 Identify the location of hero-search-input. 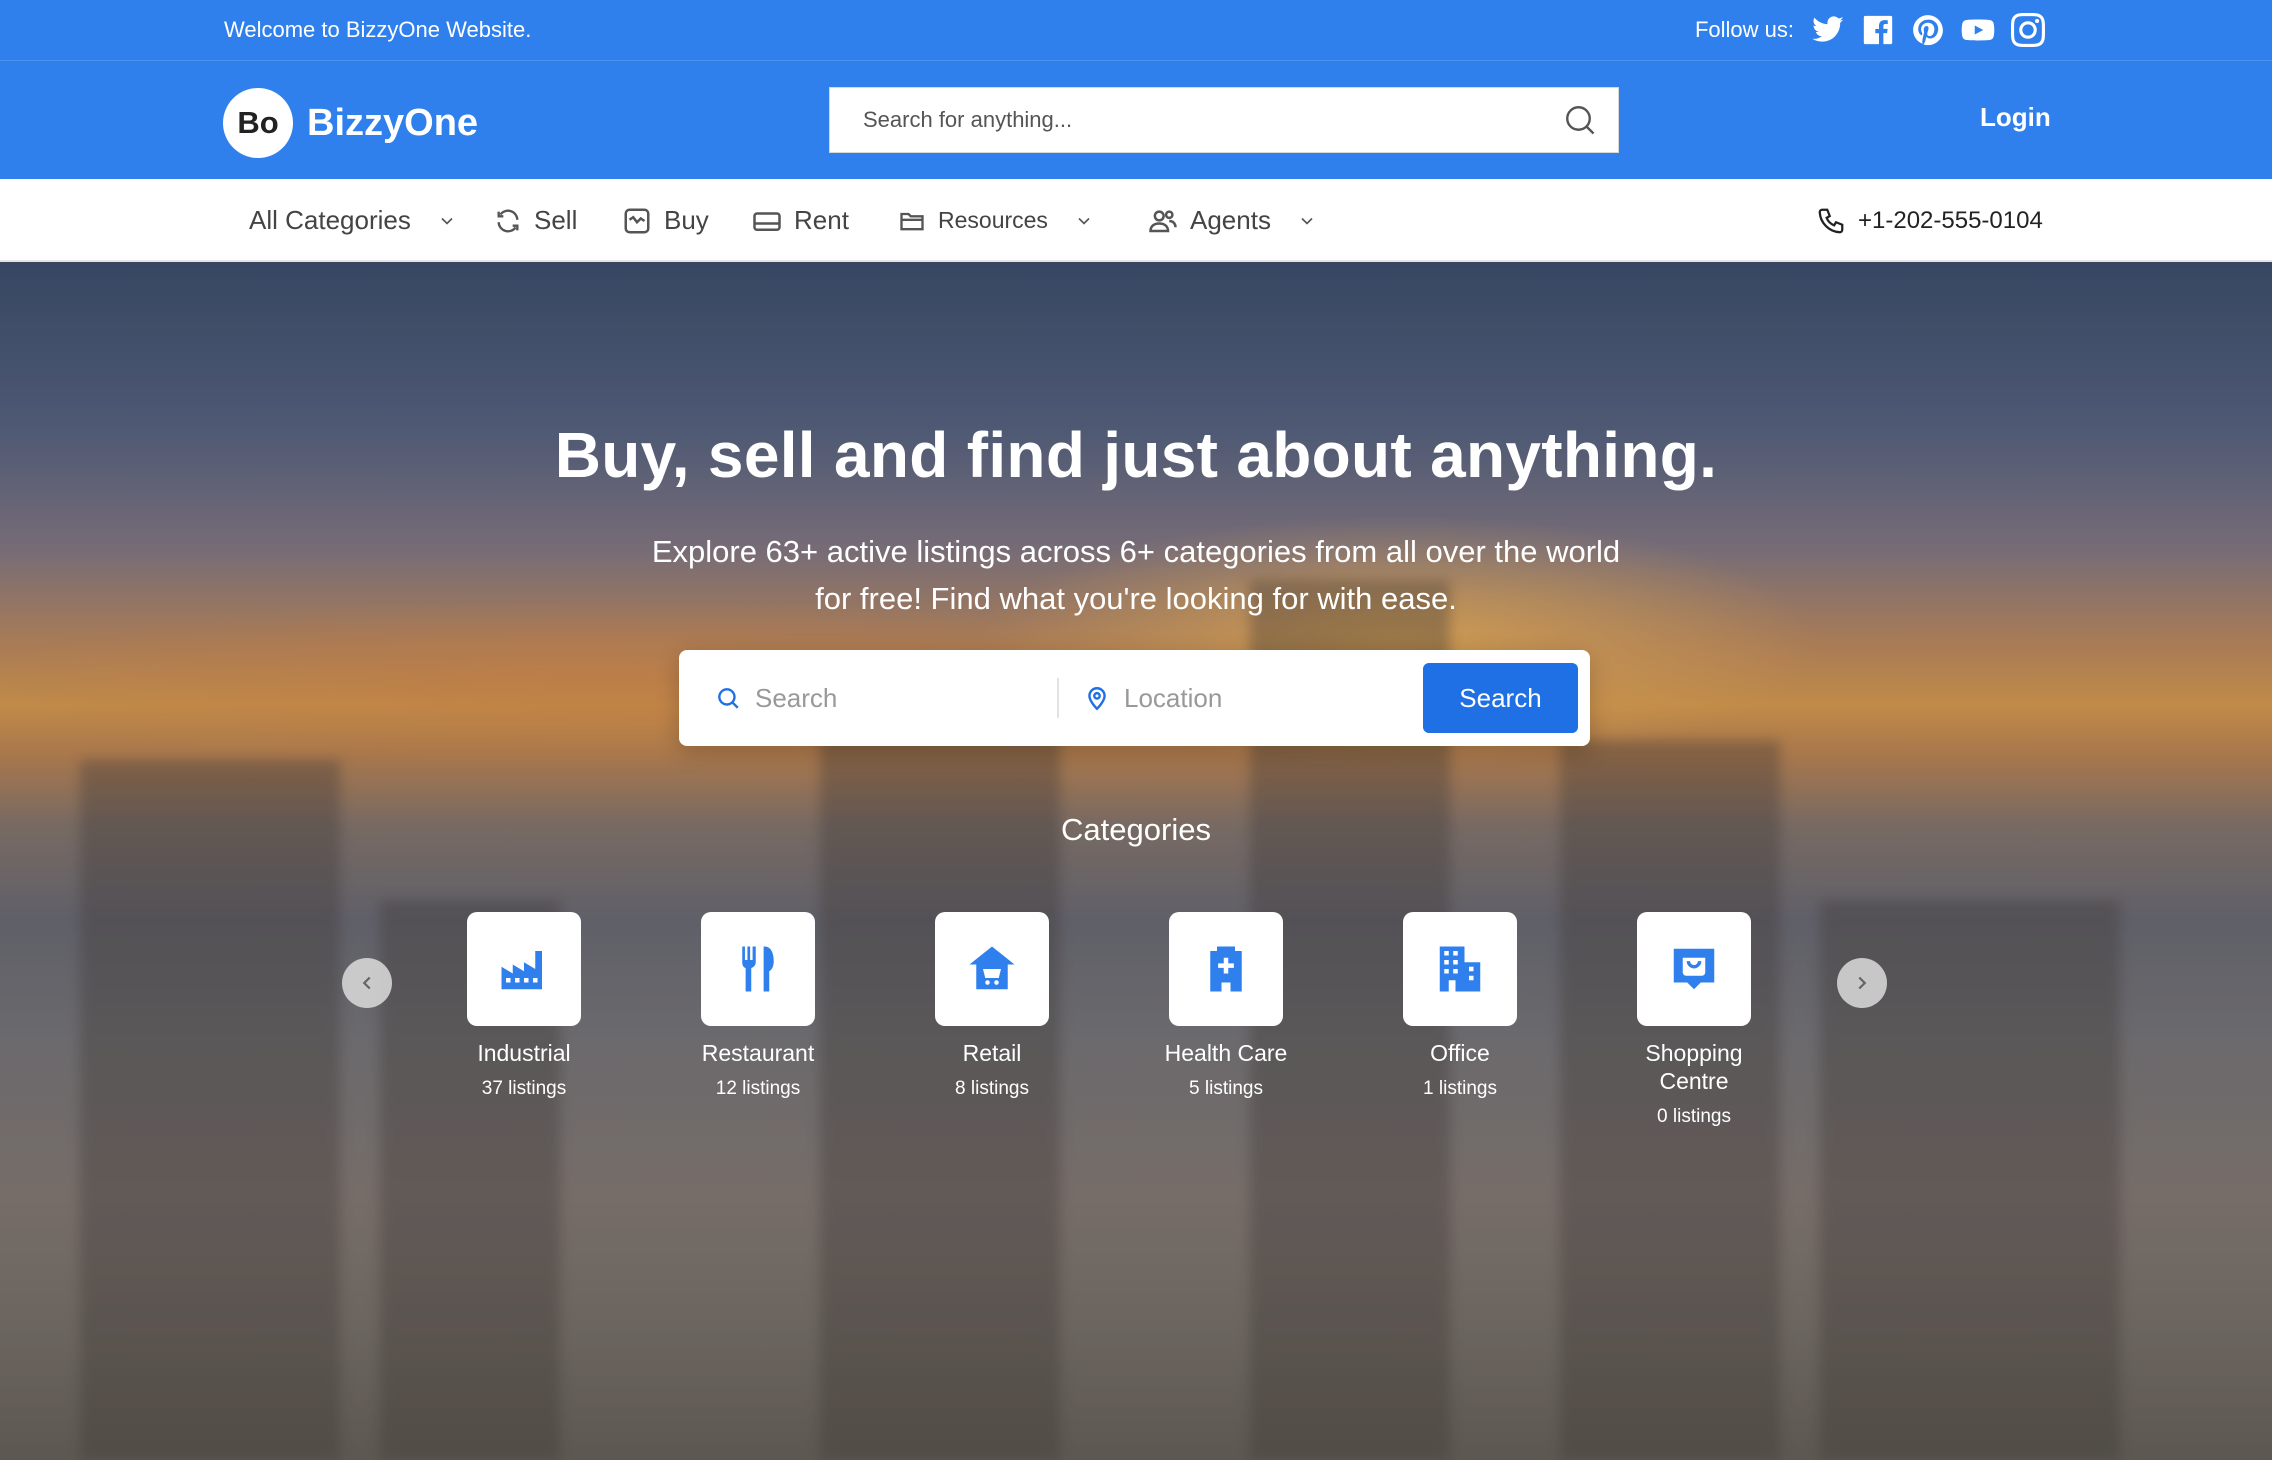
(905, 698).